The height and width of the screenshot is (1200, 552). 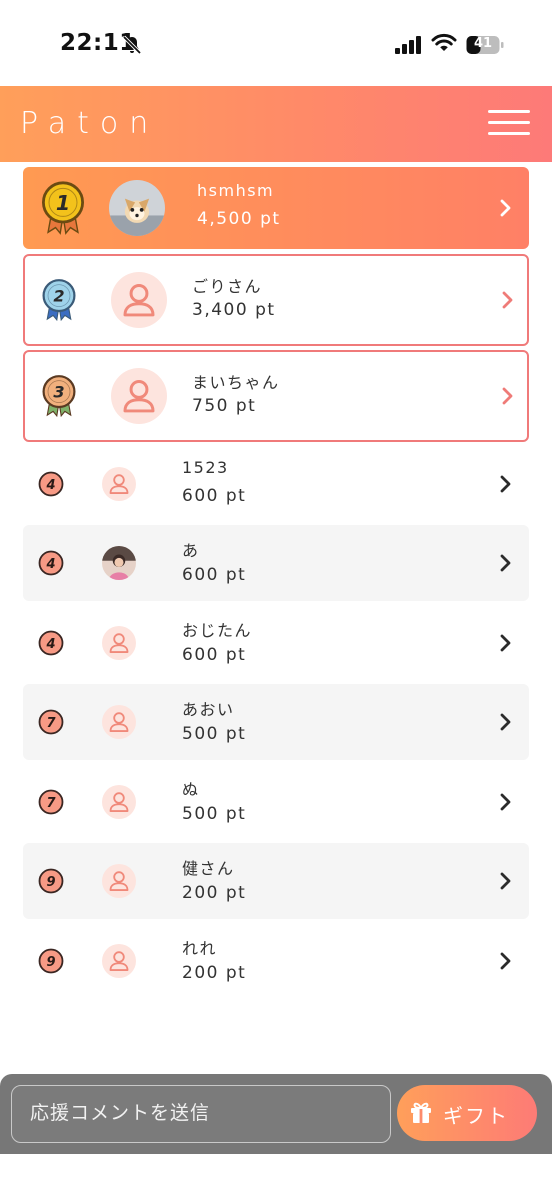 I want to click on svg-text: 3, so click(x=58, y=391).